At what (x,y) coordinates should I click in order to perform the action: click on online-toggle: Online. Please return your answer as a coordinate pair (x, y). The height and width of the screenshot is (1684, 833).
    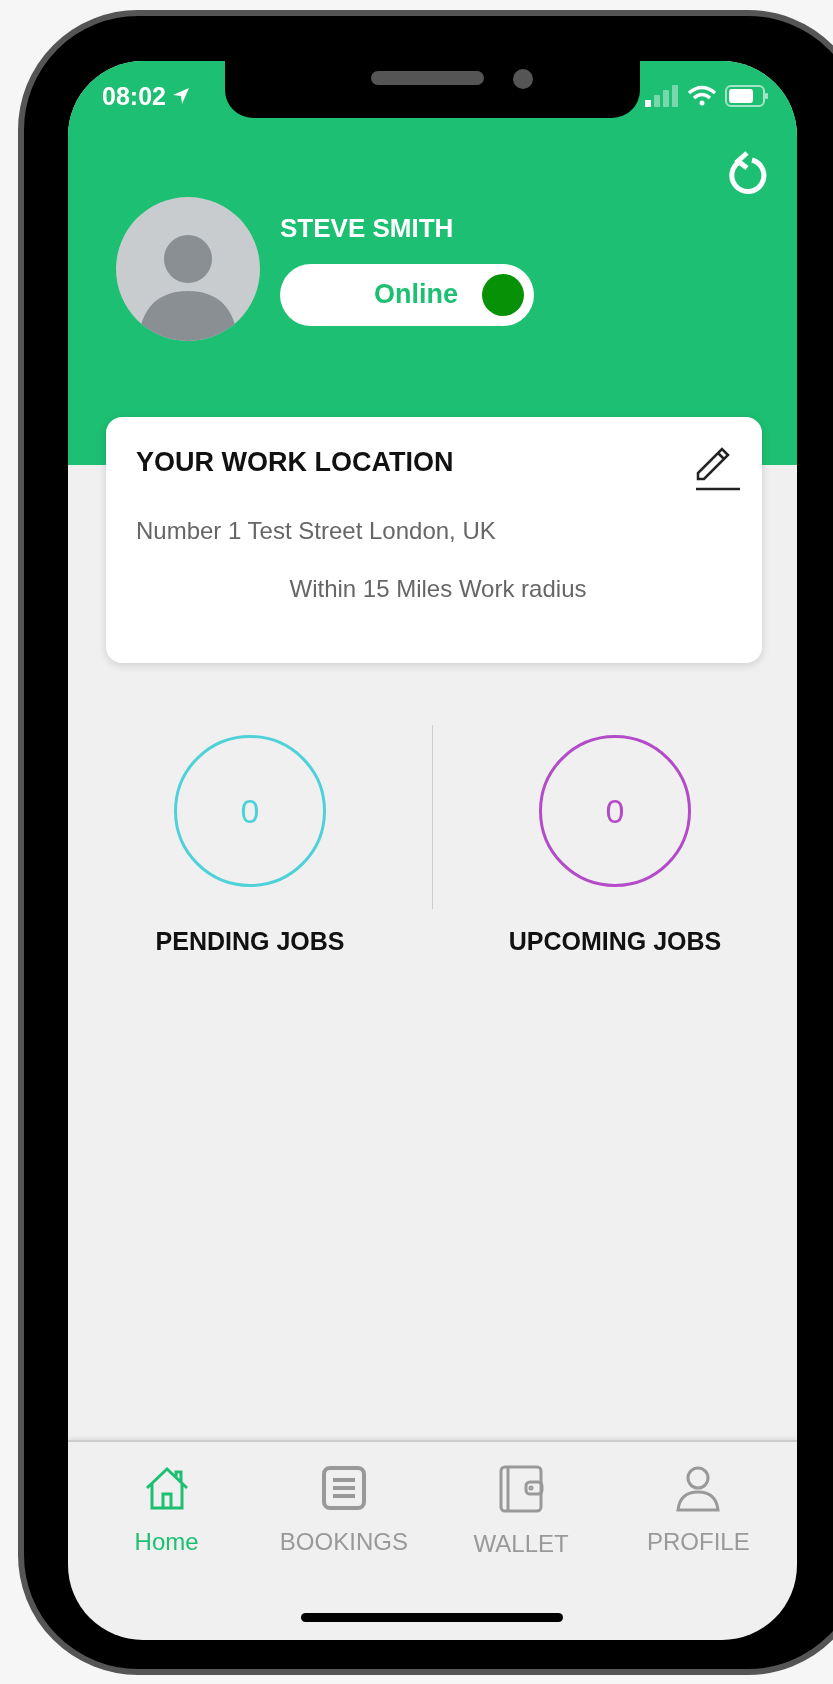
    Looking at the image, I should click on (407, 294).